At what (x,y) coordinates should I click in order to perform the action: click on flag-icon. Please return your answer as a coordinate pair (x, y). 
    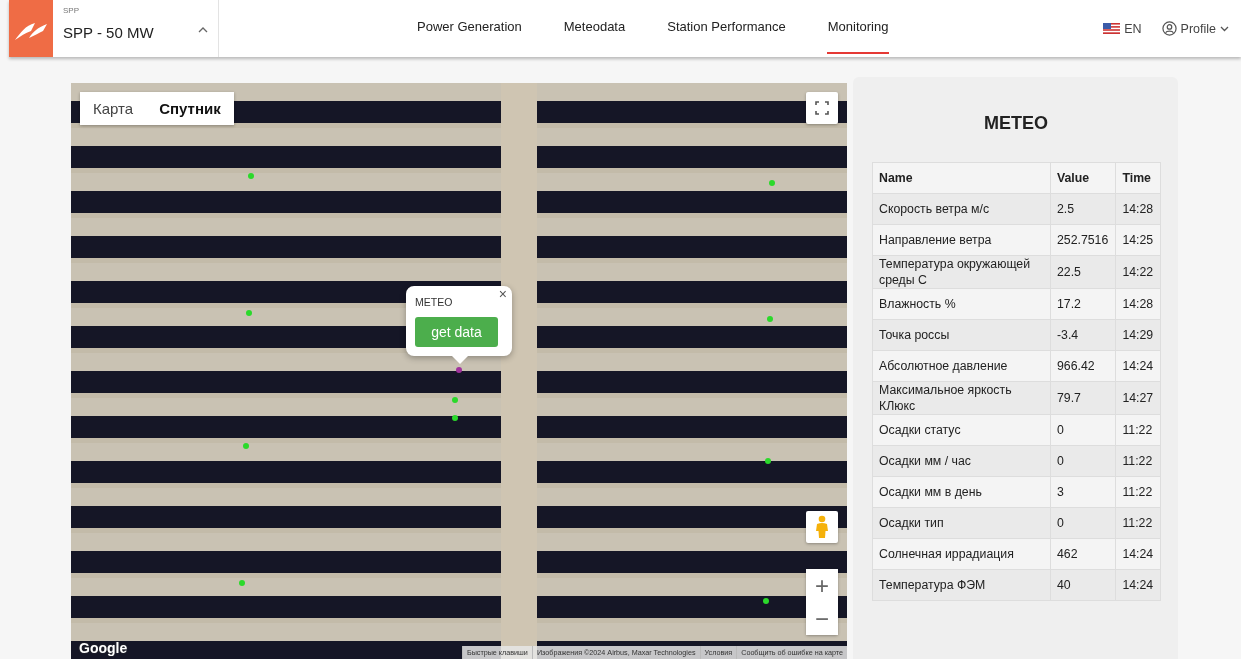
    Looking at the image, I should click on (1112, 28).